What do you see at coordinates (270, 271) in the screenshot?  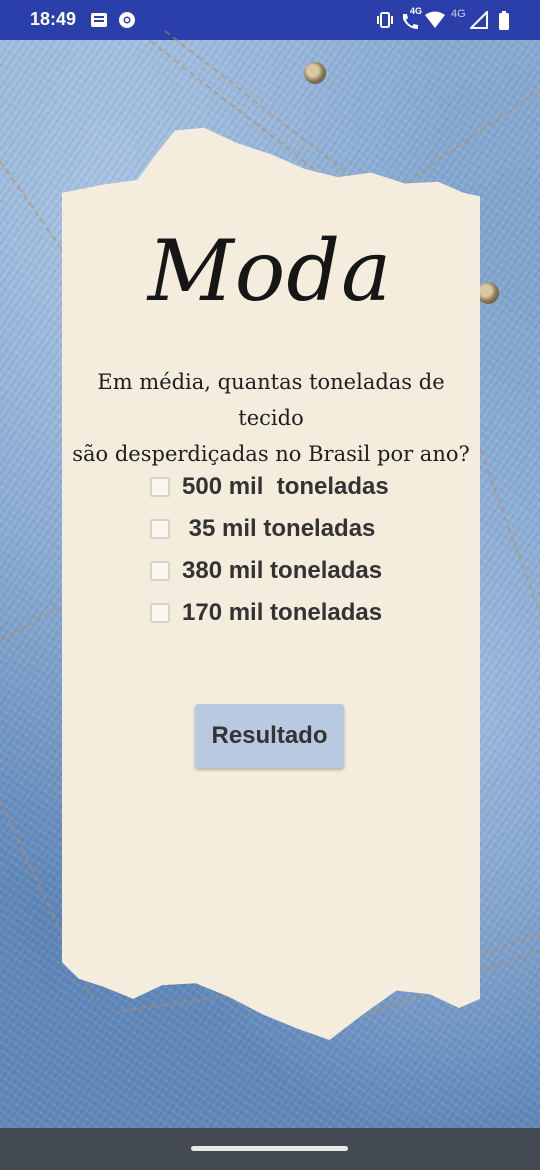 I see `page-title: Moda` at bounding box center [270, 271].